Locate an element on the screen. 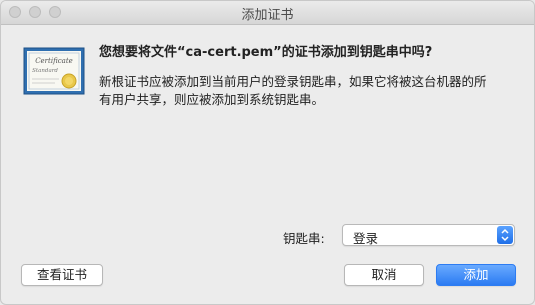  certificate-icon-subtitle: Standard is located at coordinates (45, 71).